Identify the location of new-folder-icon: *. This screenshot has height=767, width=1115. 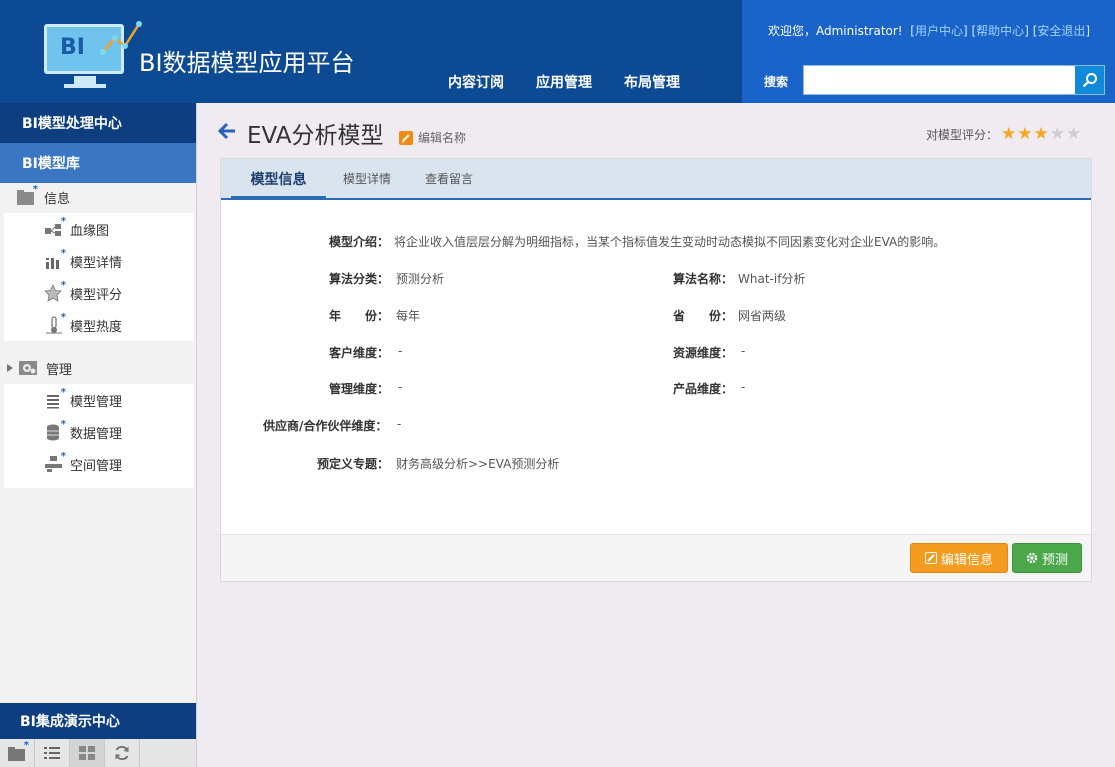
(18, 751).